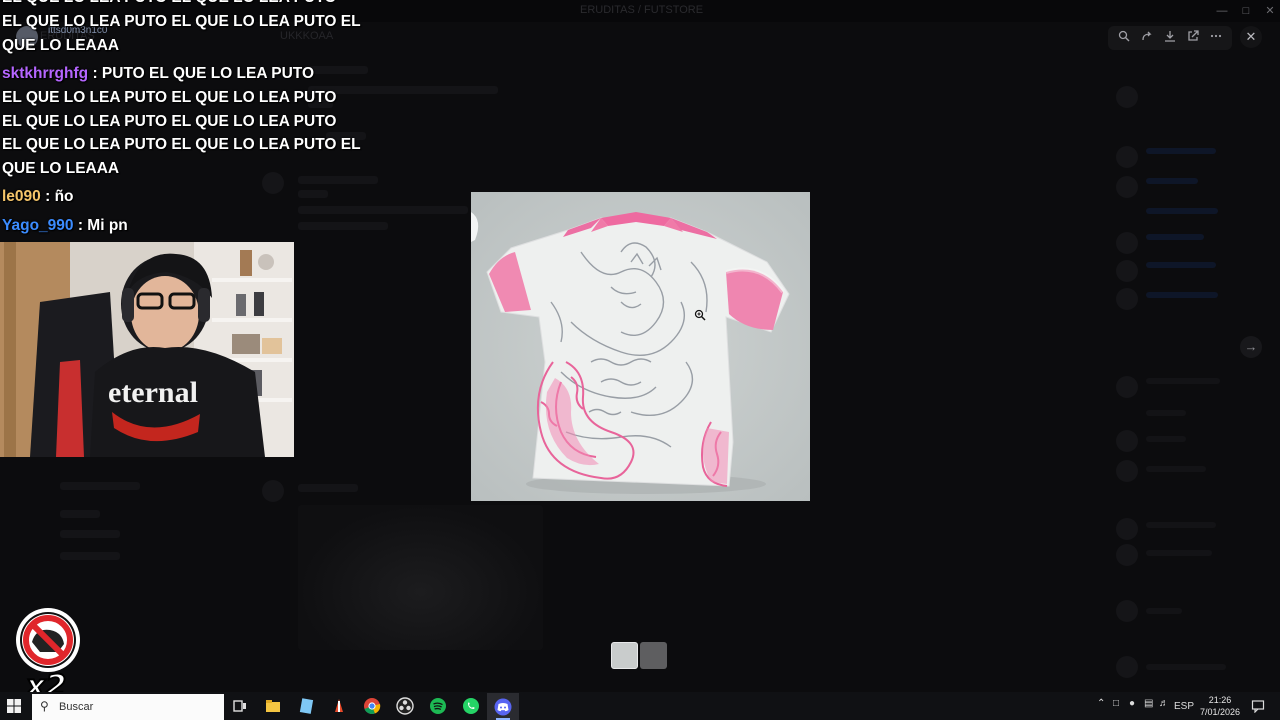  What do you see at coordinates (339, 706) in the screenshot?
I see `app-icon` at bounding box center [339, 706].